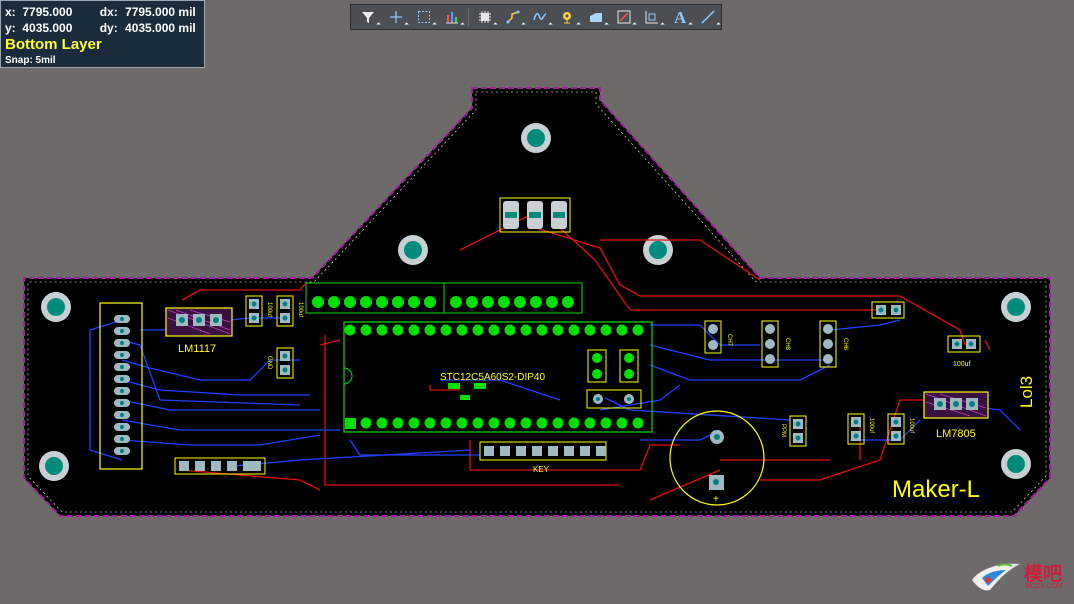 The height and width of the screenshot is (604, 1074). What do you see at coordinates (47, 28) in the screenshot?
I see `y-value: 4035.000` at bounding box center [47, 28].